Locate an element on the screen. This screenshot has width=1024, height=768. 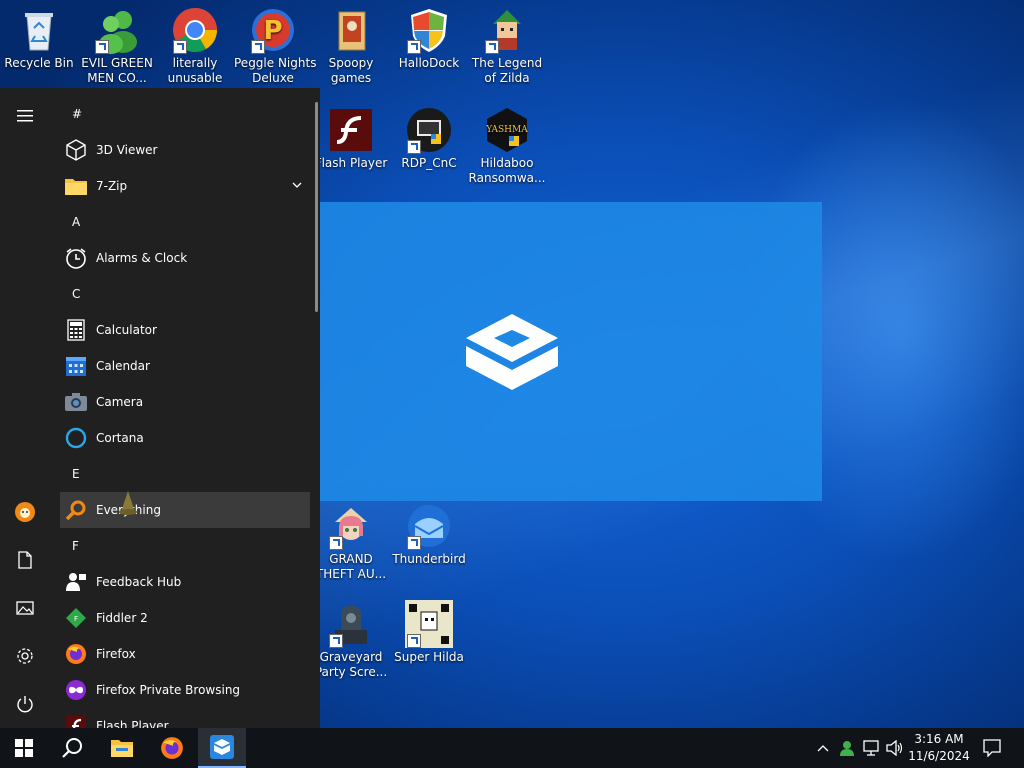
app-firefox: Firefox is located at coordinates (185, 654).